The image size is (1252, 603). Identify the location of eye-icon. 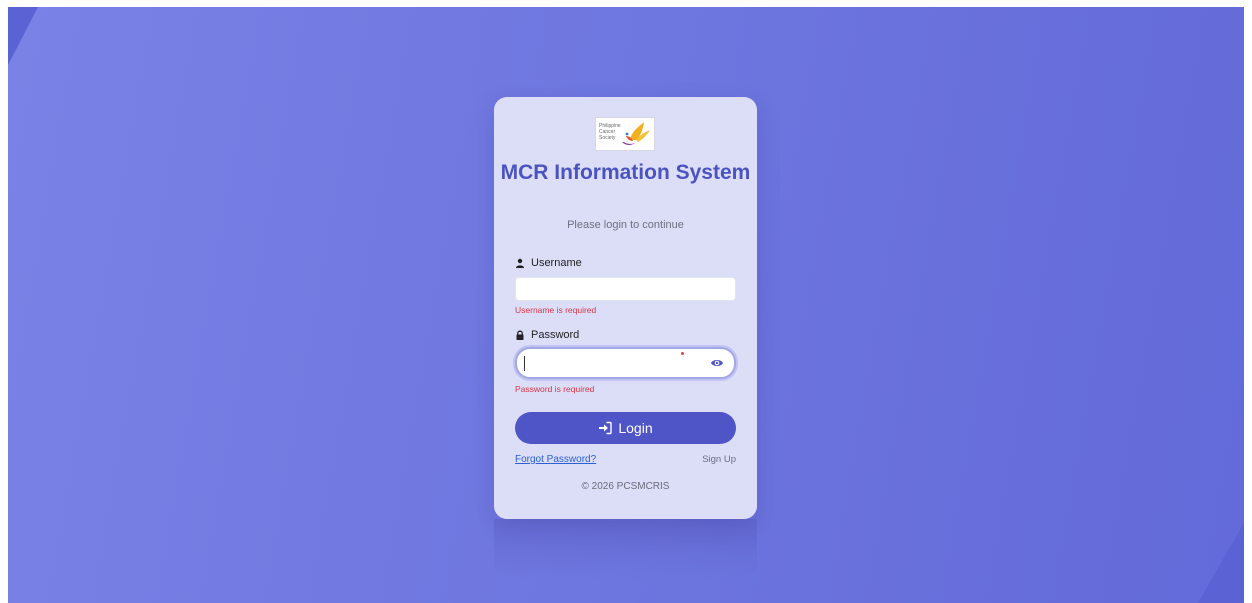
(717, 363).